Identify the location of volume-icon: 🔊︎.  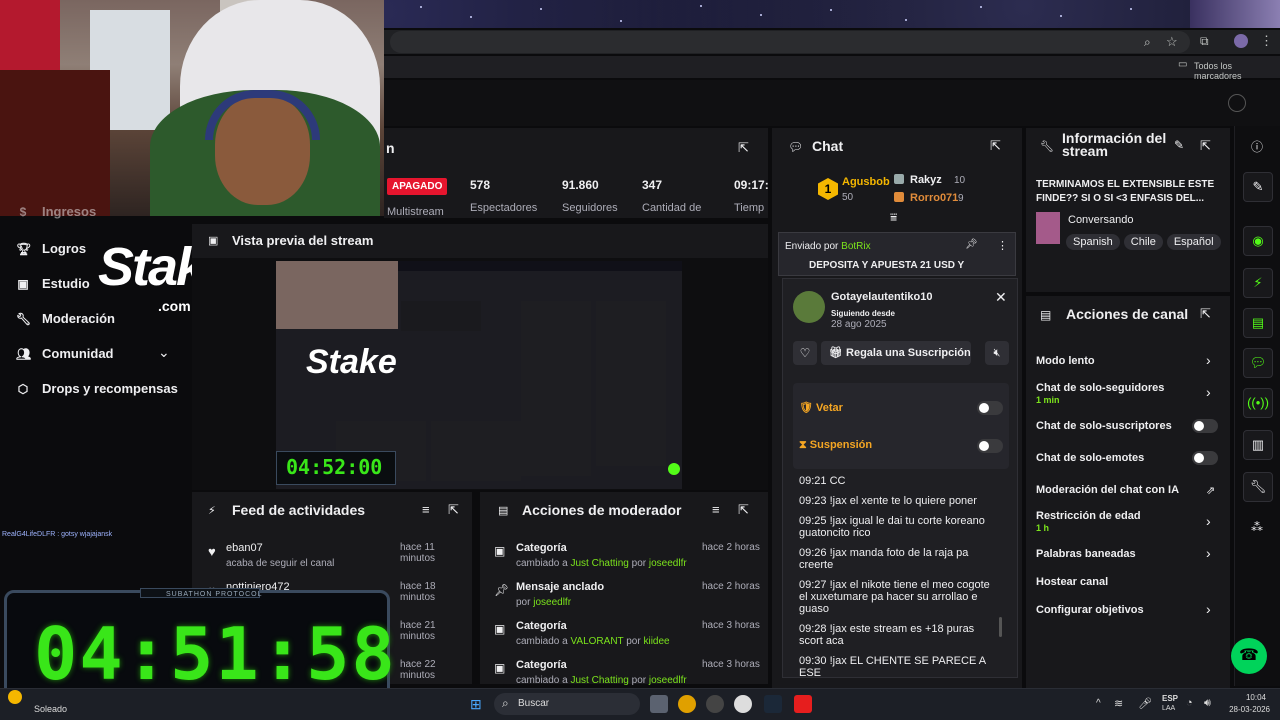
(1207, 703).